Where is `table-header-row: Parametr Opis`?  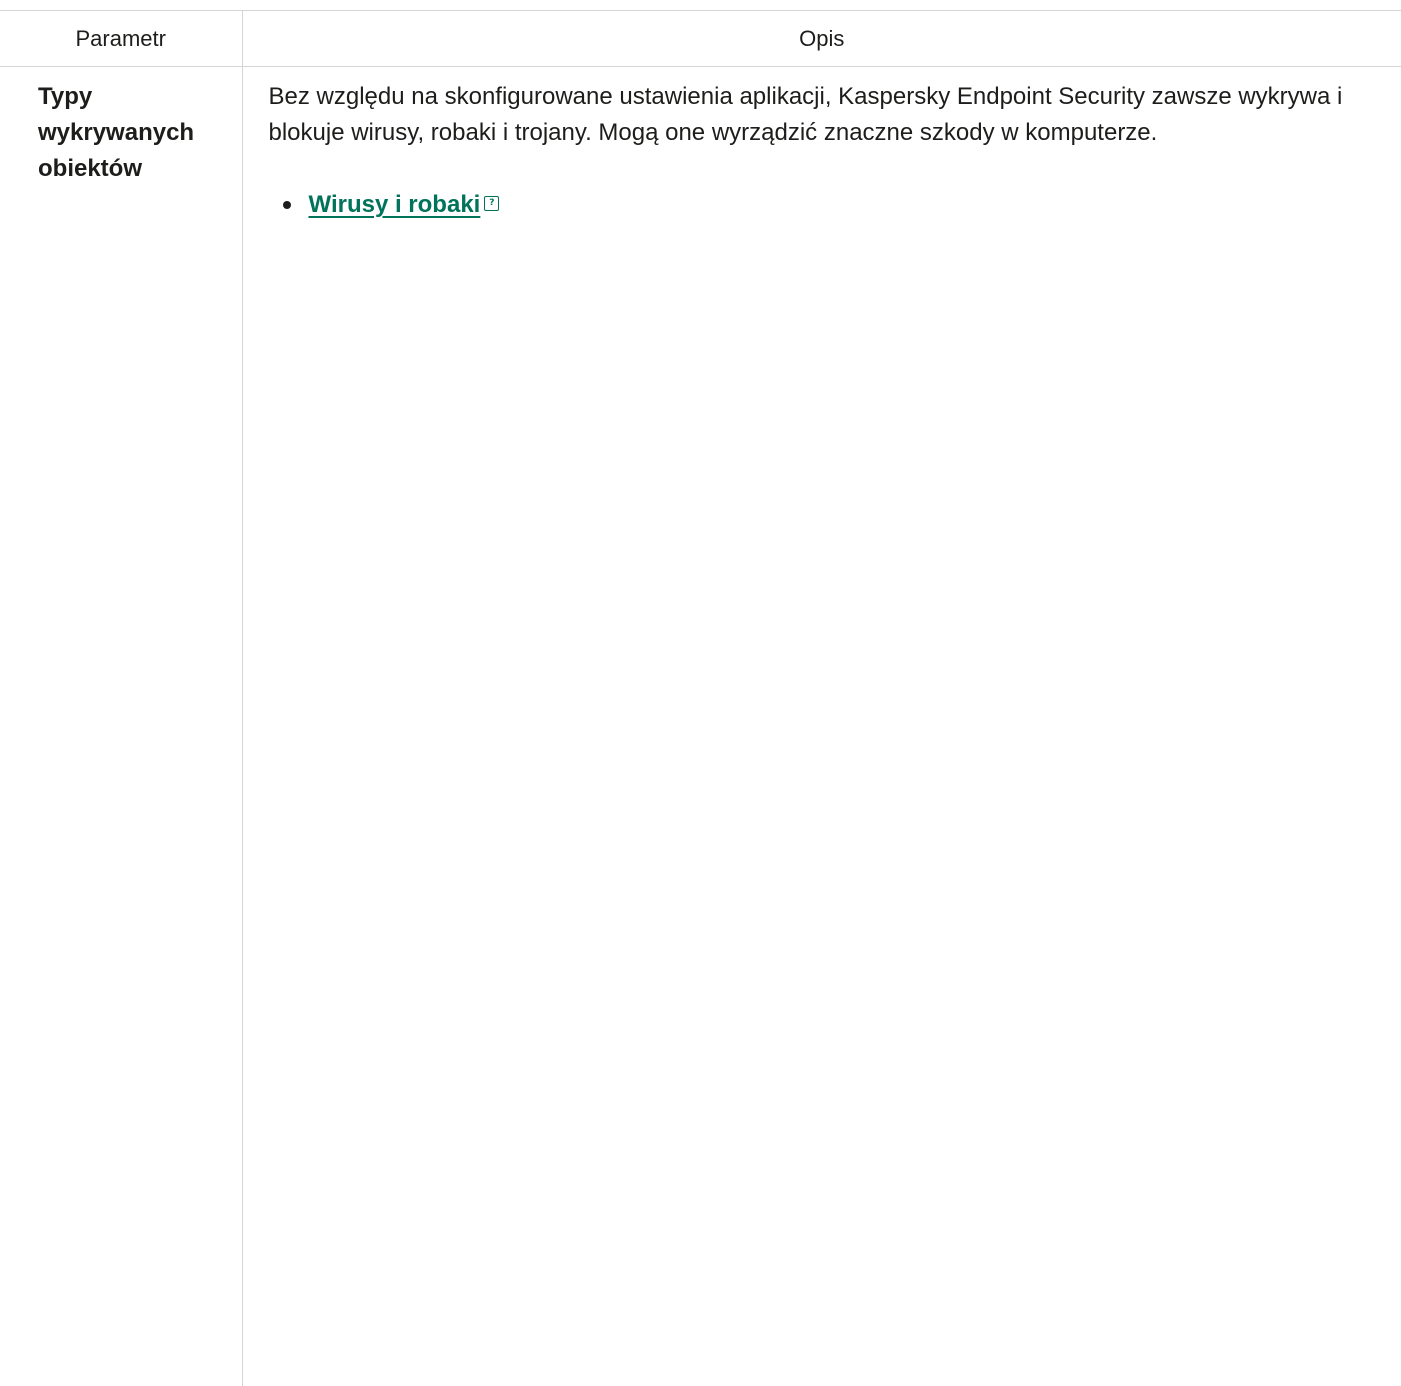
table-header-row: Parametr Opis is located at coordinates (700, 38).